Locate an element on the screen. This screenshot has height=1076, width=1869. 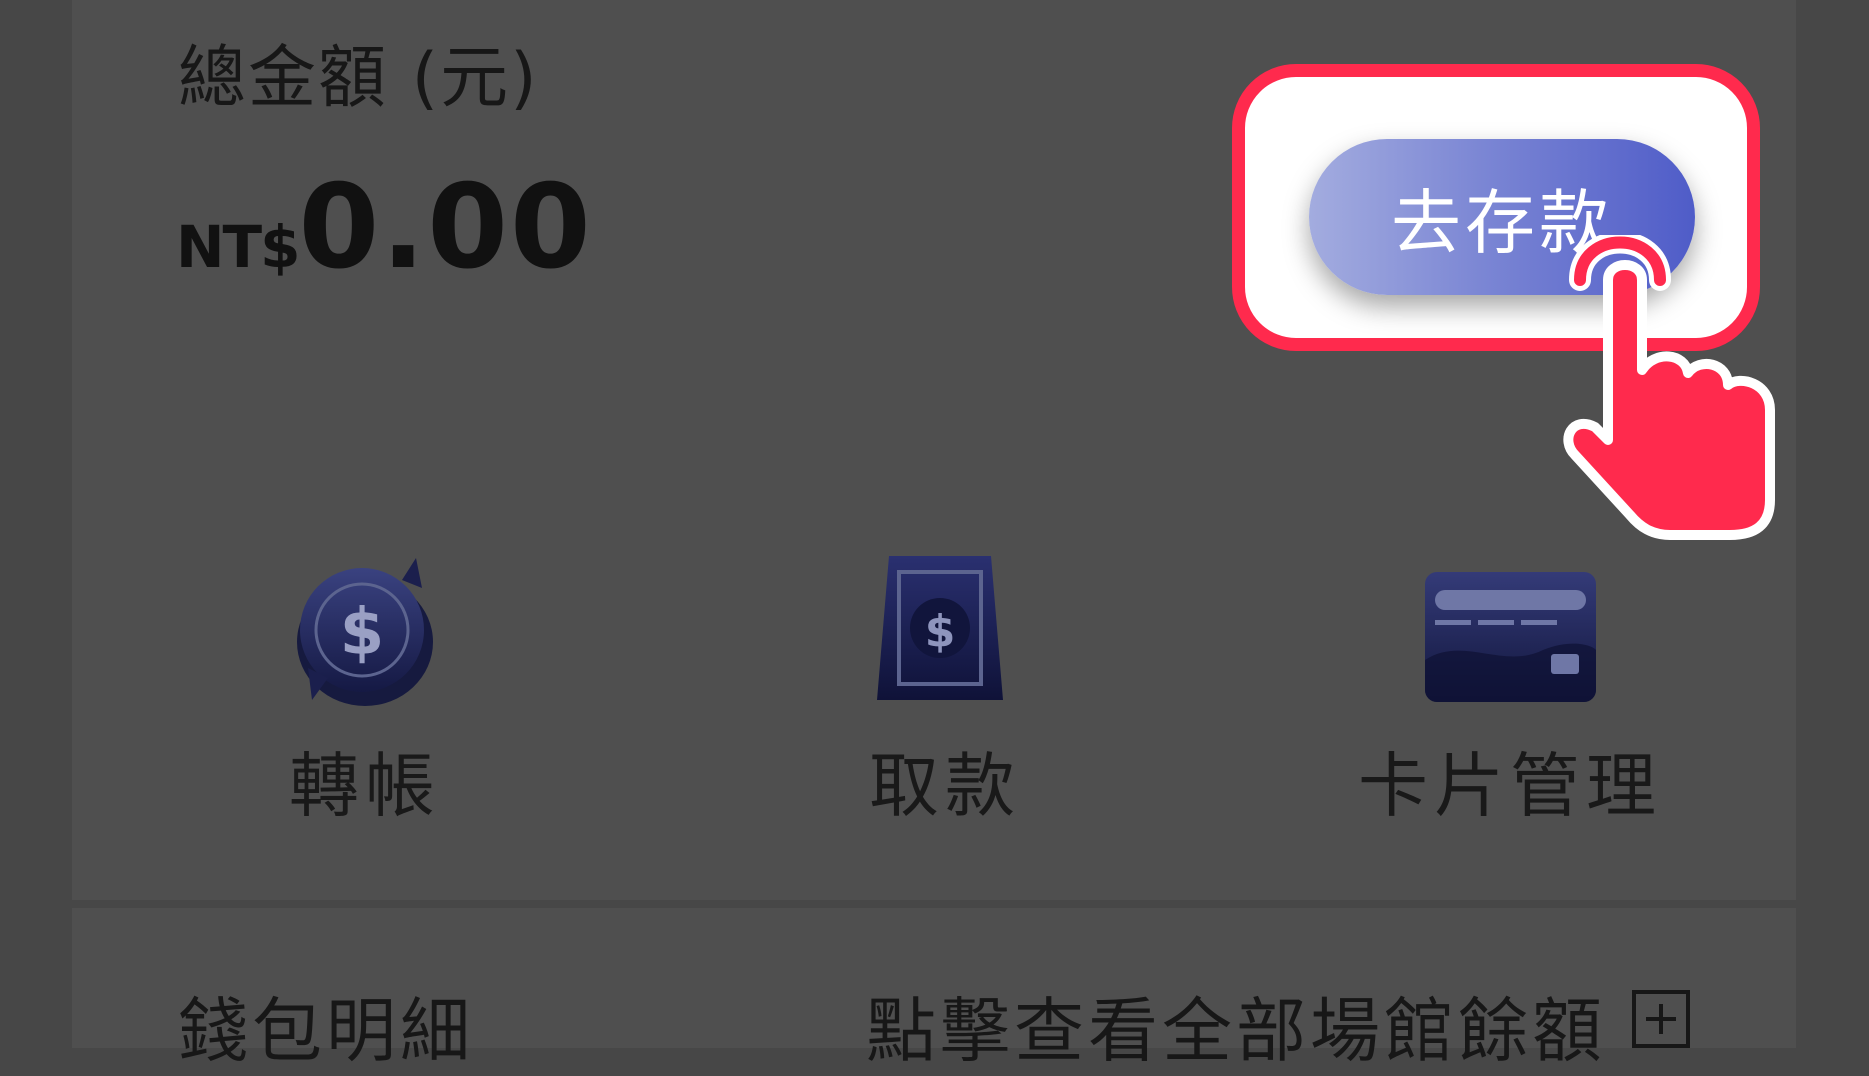
total-balance-label: 總金額 (元) is located at coordinates (358, 78).